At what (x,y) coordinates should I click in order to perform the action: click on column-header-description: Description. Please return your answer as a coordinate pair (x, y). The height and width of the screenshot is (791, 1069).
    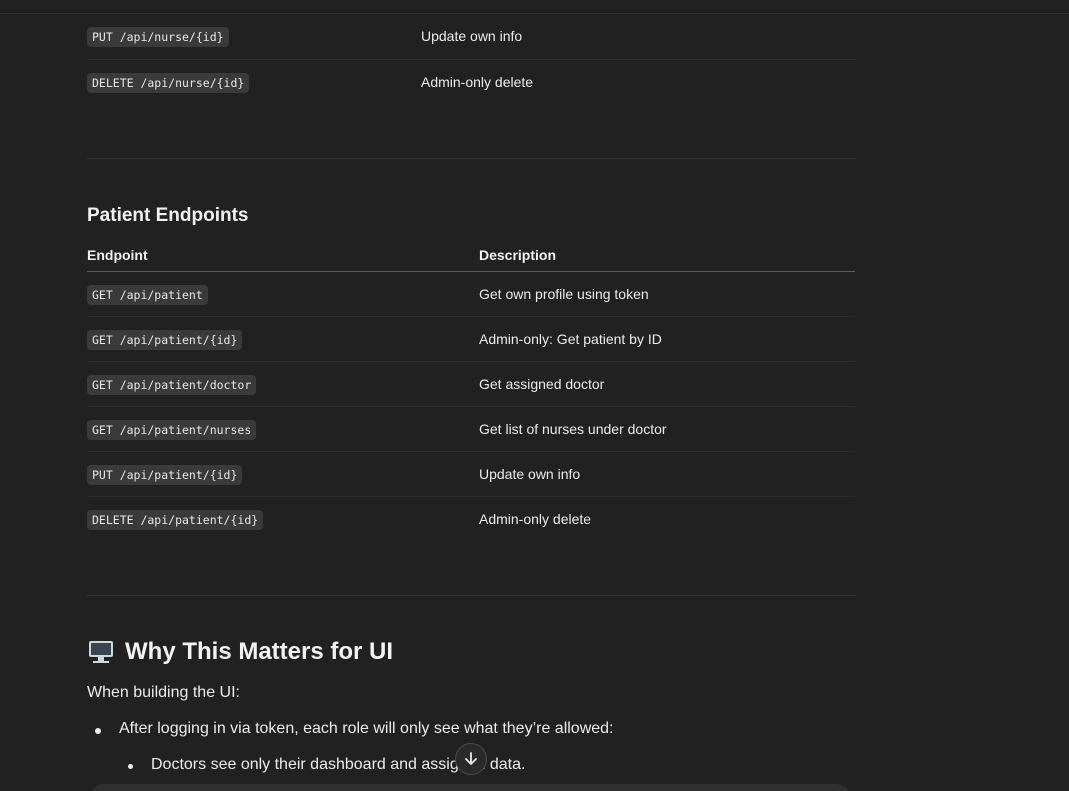
    Looking at the image, I should click on (667, 255).